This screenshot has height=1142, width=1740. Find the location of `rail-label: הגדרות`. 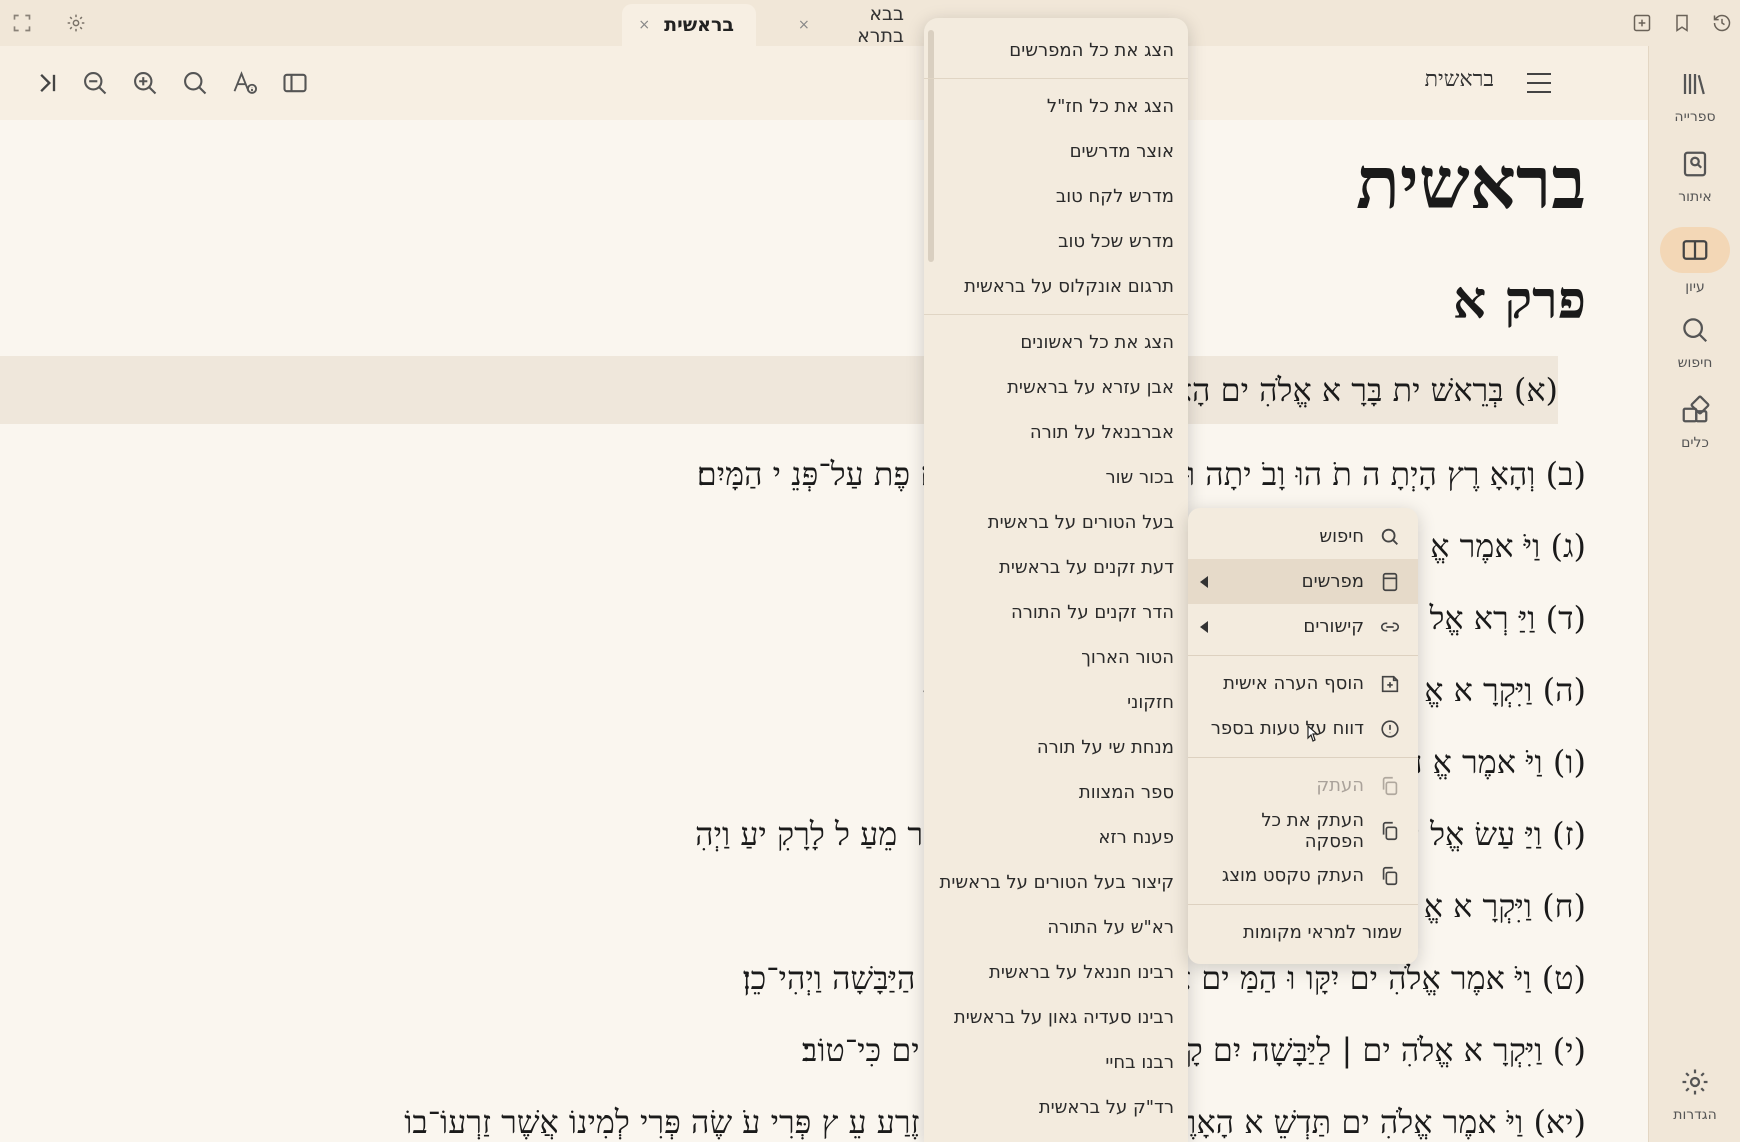

rail-label: הגדרות is located at coordinates (1695, 1115).